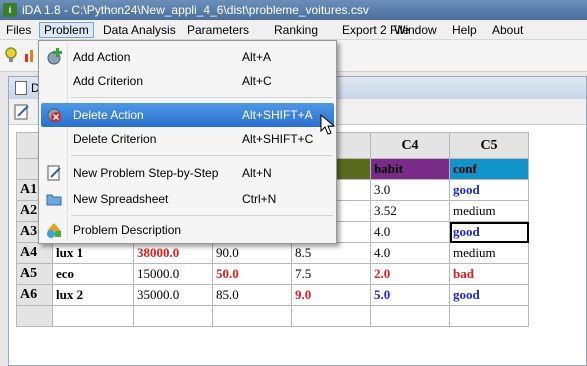 The image size is (587, 366). Describe the element at coordinates (187, 115) in the screenshot. I see `menu-item-delete-action: Delete Action Alt+SHIFT+A` at that location.